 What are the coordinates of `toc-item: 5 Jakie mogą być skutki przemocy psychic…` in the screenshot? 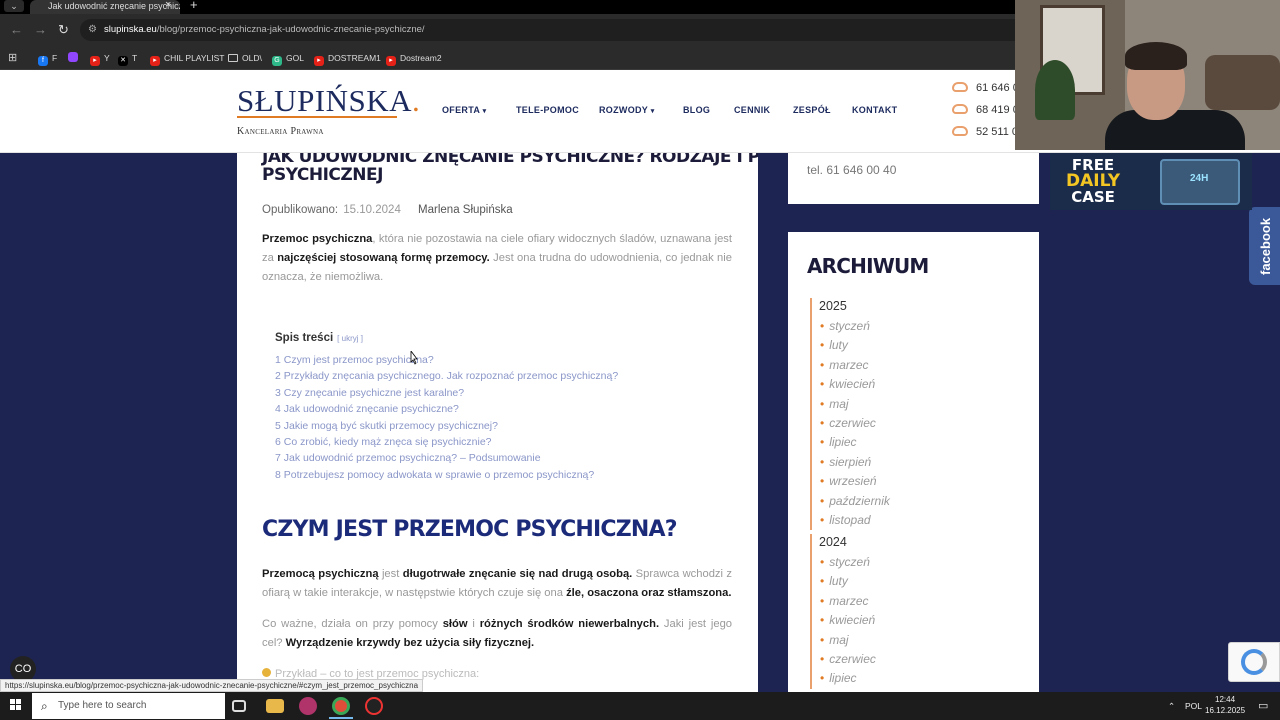 It's located at (495, 426).